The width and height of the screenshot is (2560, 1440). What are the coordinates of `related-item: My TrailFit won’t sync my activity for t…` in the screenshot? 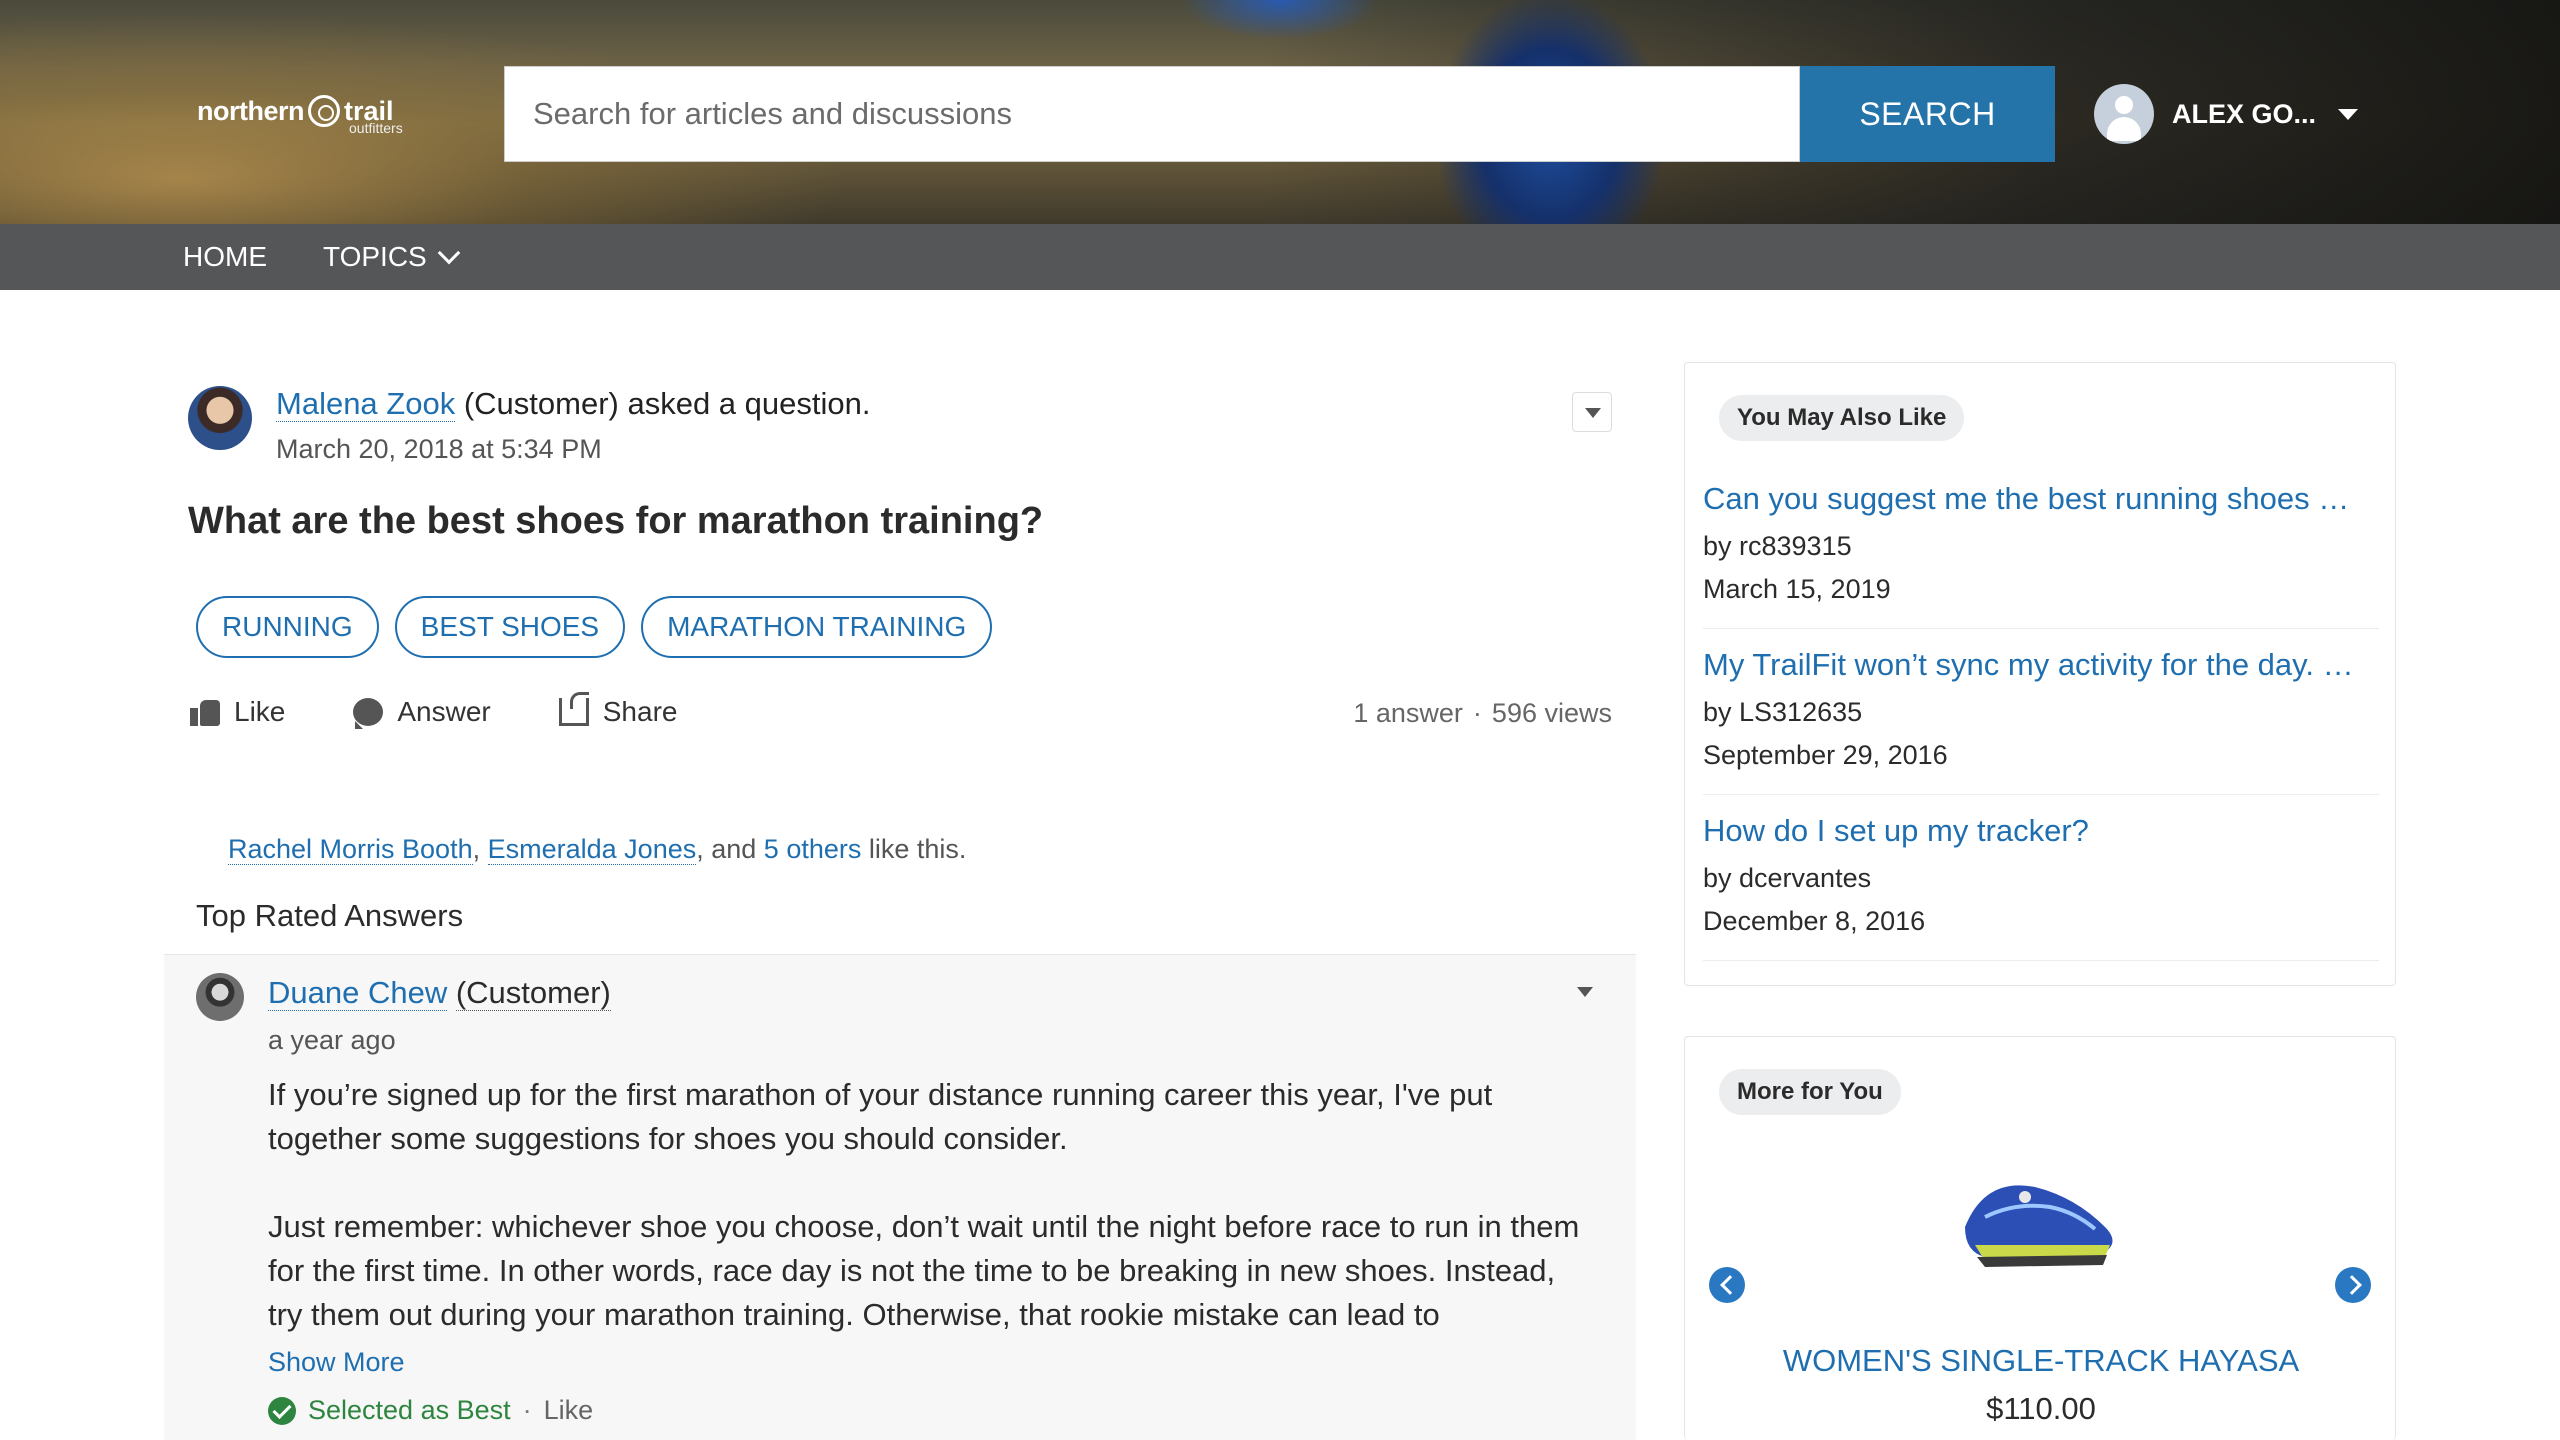 It's located at (2041, 721).